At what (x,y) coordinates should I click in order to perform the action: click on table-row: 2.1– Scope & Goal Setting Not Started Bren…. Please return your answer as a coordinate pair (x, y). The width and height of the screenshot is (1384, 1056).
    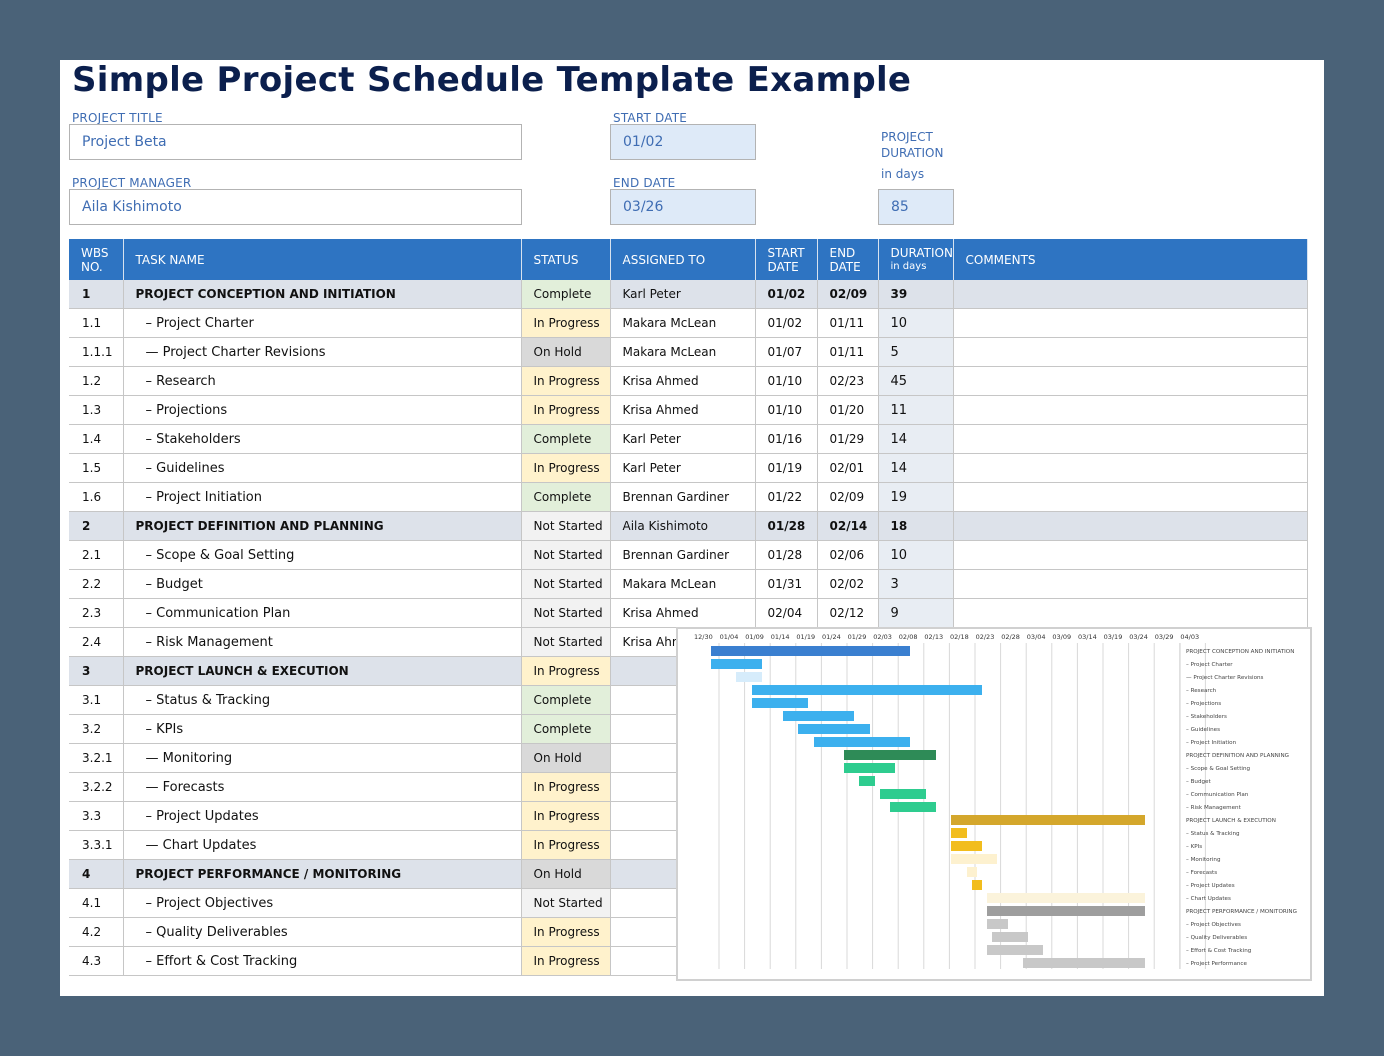
    Looking at the image, I should click on (688, 555).